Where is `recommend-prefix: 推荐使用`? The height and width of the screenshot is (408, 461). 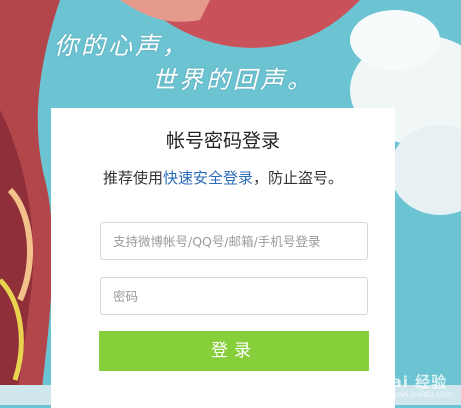
recommend-prefix: 推荐使用 is located at coordinates (132, 178).